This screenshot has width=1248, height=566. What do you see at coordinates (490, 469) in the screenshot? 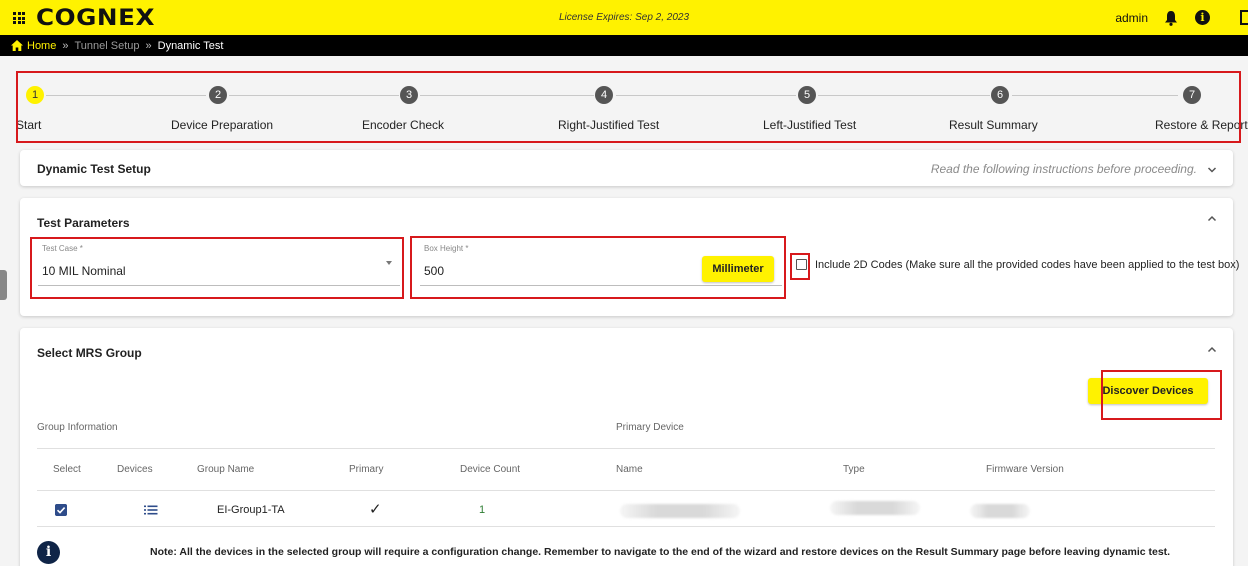
I see `column-header-device-count: Device Count` at bounding box center [490, 469].